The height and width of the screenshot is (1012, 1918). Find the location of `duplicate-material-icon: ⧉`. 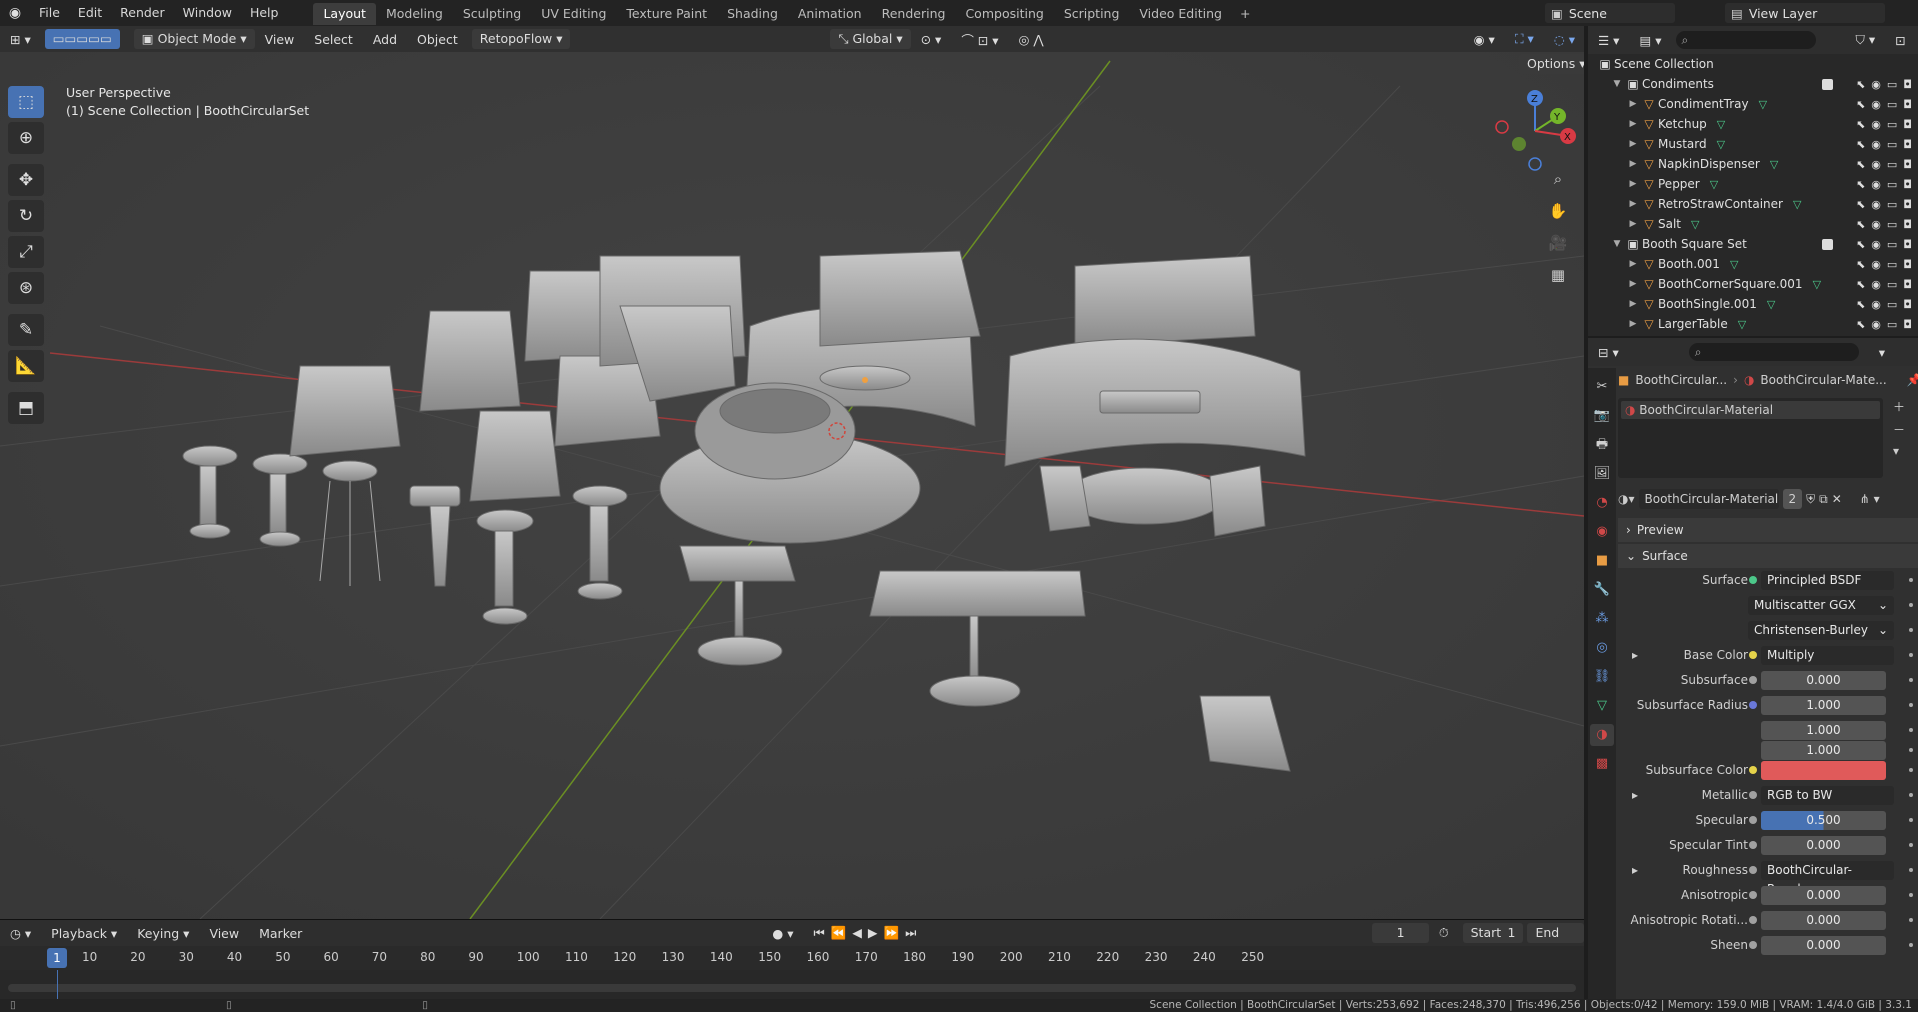

duplicate-material-icon: ⧉ is located at coordinates (1823, 499).